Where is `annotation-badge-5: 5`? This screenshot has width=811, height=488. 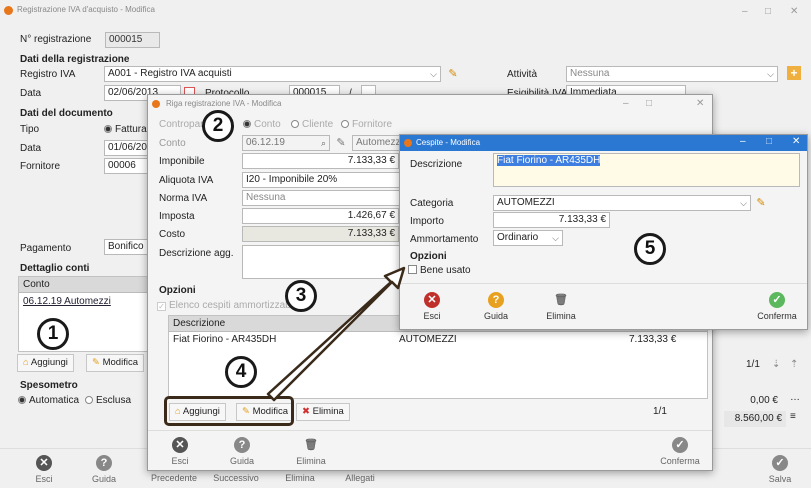 annotation-badge-5: 5 is located at coordinates (650, 249).